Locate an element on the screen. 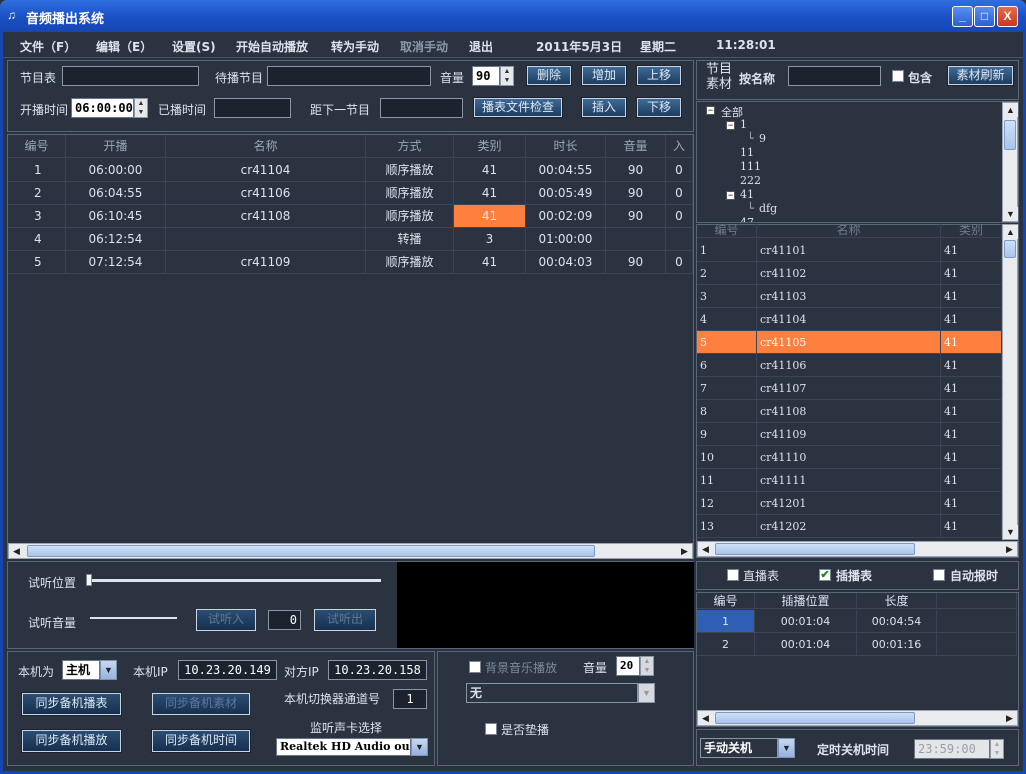 This screenshot has height=774, width=1026. schedule-cell: 1 is located at coordinates (37, 170).